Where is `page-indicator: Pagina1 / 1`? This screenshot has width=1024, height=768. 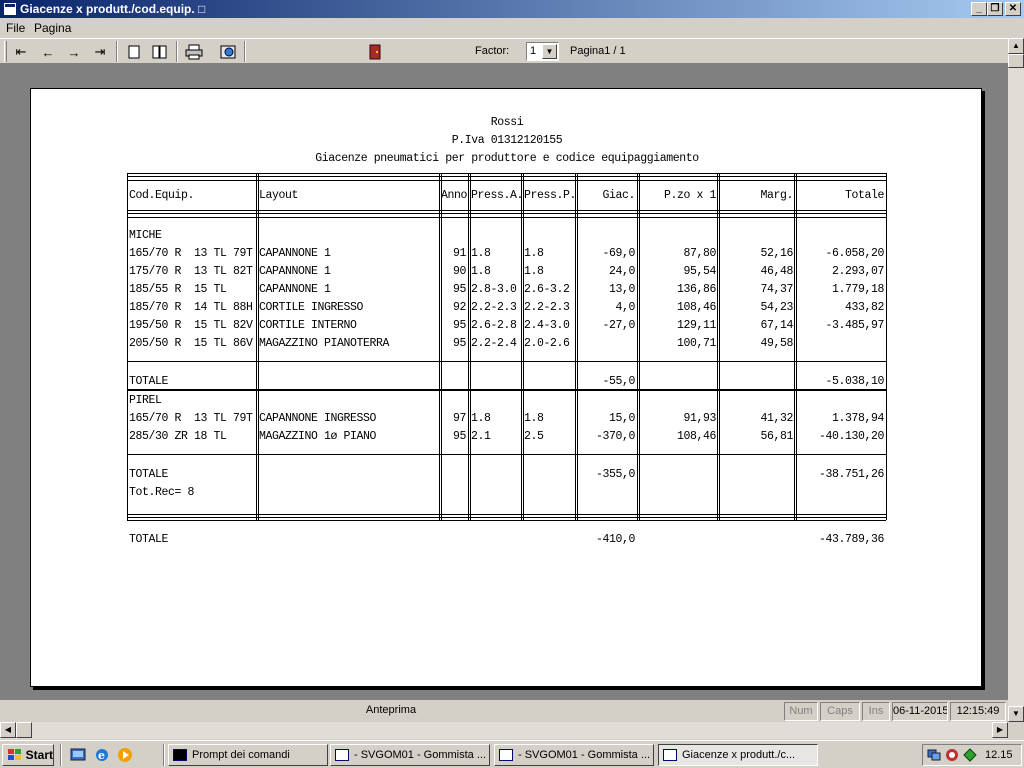 page-indicator: Pagina1 / 1 is located at coordinates (598, 51).